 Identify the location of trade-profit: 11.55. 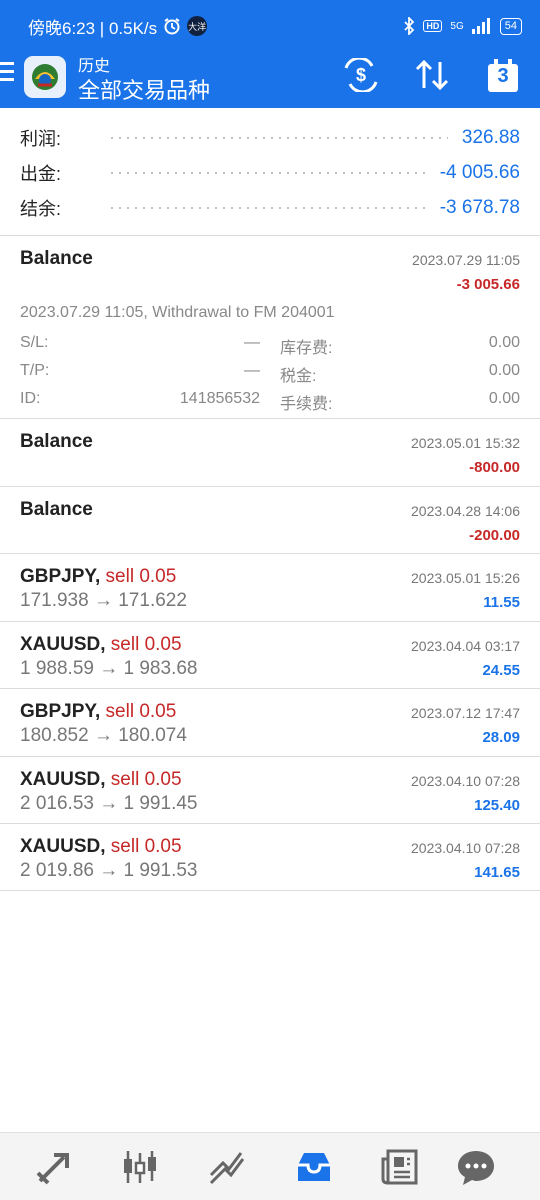
(501, 602).